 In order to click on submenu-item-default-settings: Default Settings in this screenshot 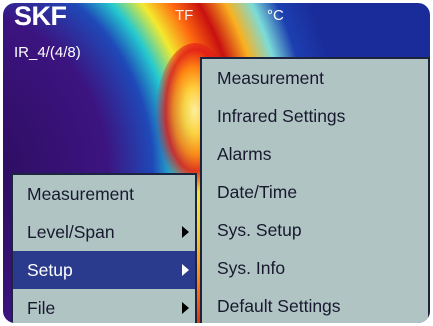, I will do `click(315, 305)`.